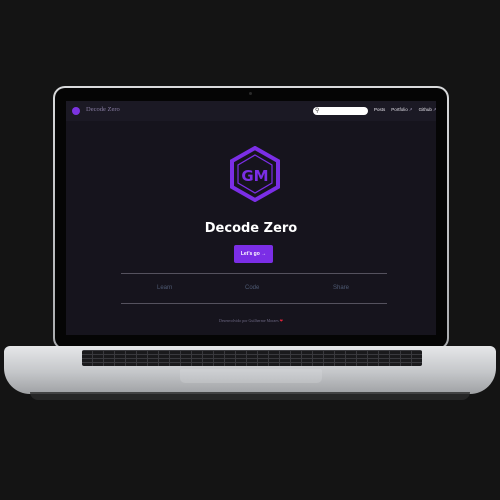  Describe the element at coordinates (251, 228) in the screenshot. I see `hero-title: Decode Zero` at that location.